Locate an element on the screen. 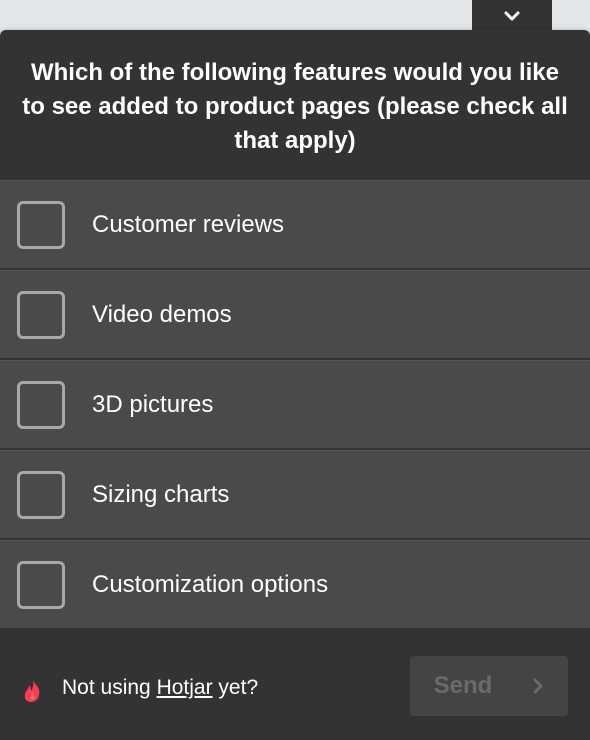 The image size is (590, 740). hotjar-promo-text: Not using Hotjar yet? is located at coordinates (160, 688).